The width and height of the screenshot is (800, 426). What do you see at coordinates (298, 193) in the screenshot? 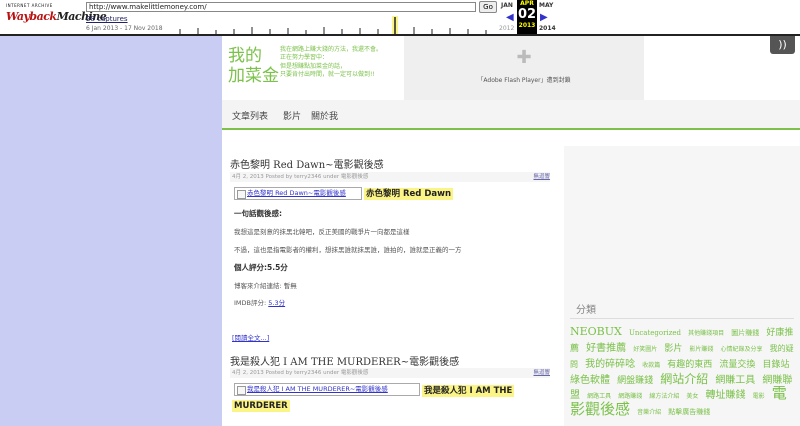
I see `post-image: 赤色黎明 Red Dawn~電影觀後感` at bounding box center [298, 193].